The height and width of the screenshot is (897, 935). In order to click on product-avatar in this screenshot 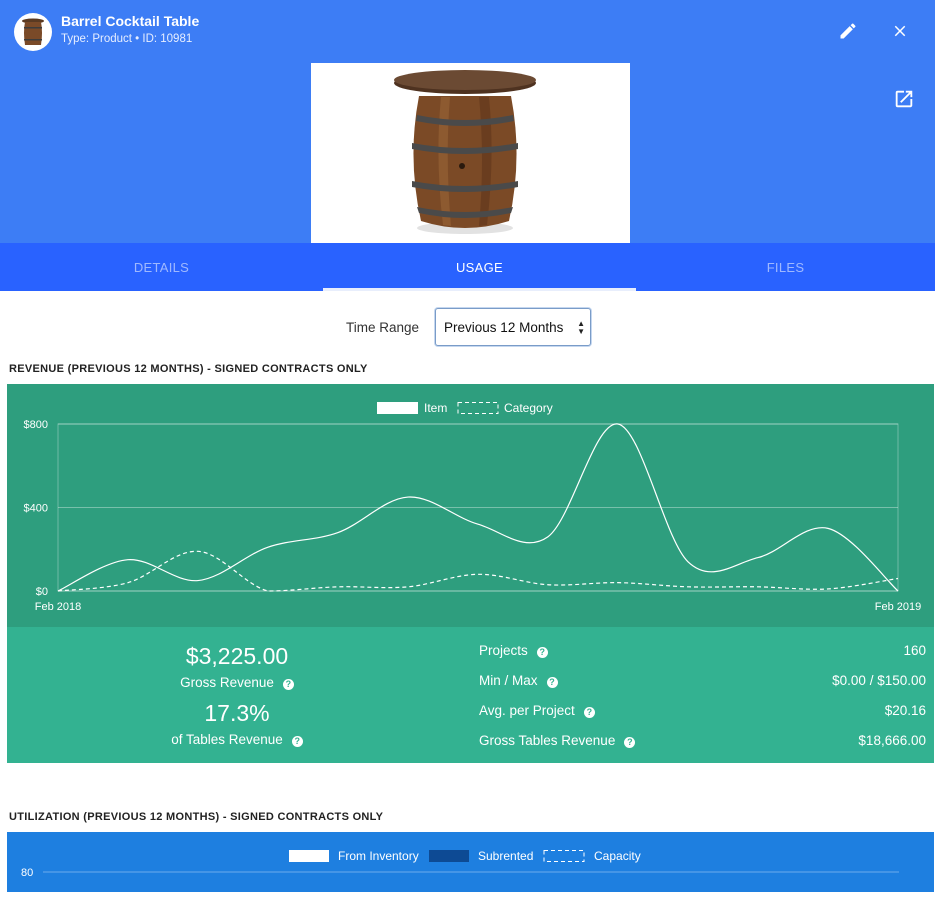, I will do `click(33, 32)`.